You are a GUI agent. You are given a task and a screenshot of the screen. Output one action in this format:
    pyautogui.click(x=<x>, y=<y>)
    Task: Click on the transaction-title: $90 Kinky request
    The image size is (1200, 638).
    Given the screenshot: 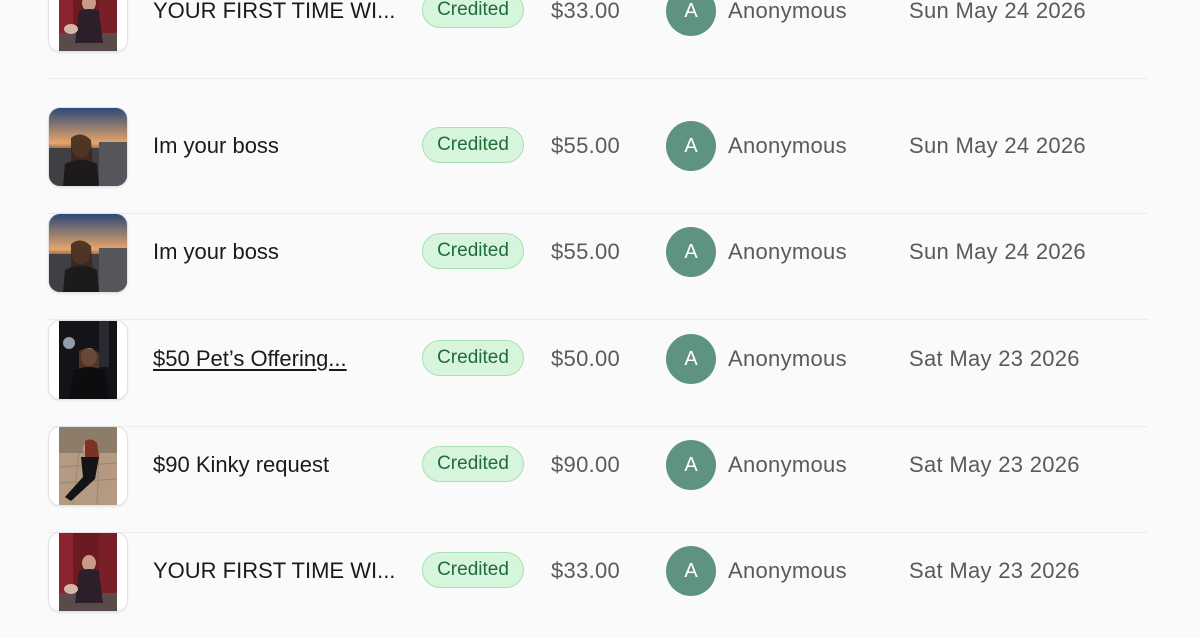 What is the action you would take?
    pyautogui.click(x=241, y=464)
    